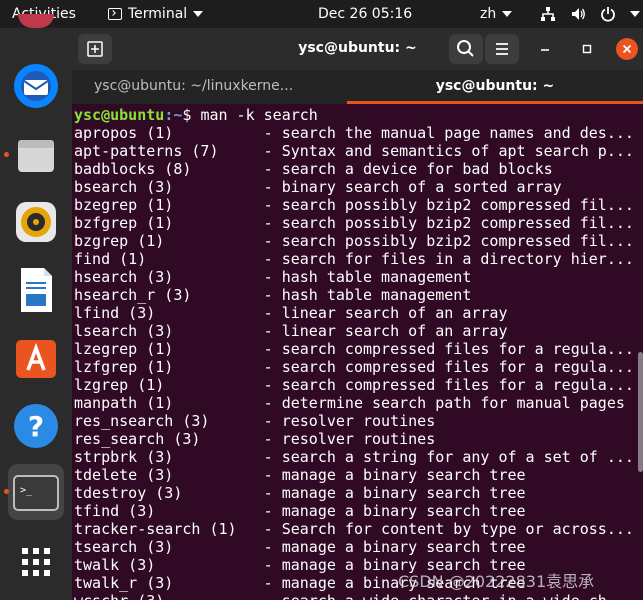 The image size is (643, 600). What do you see at coordinates (191, 115) in the screenshot?
I see `prompt-symbol: $` at bounding box center [191, 115].